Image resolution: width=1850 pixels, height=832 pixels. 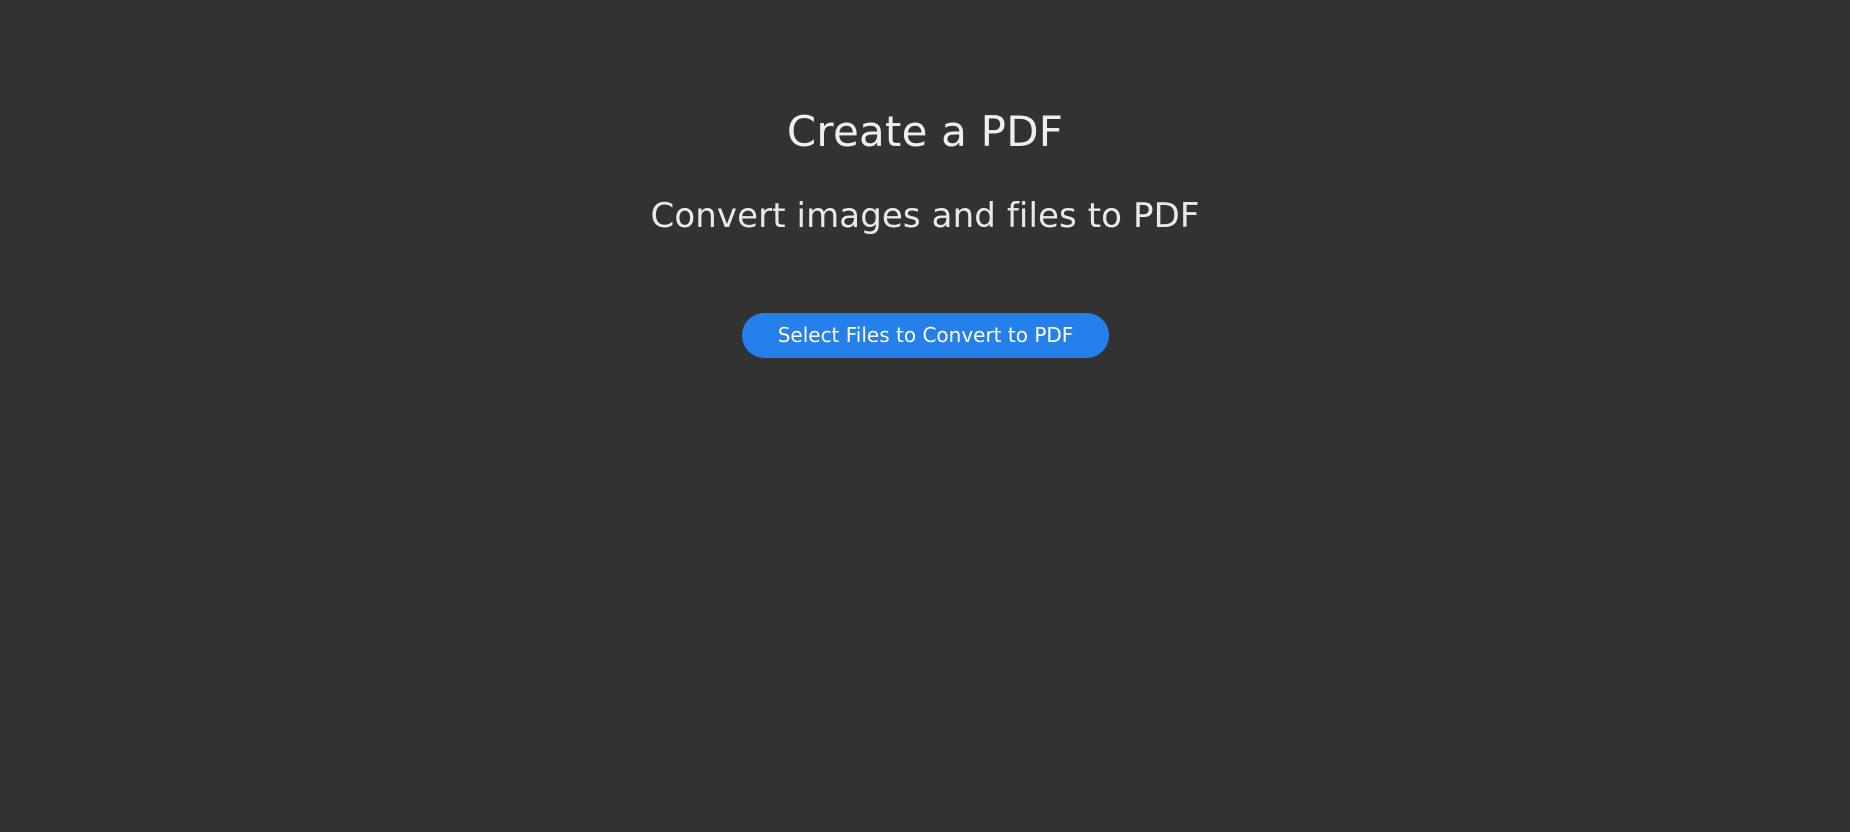 I want to click on select-files-button: Select Files to Convert to PDF, so click(x=925, y=335).